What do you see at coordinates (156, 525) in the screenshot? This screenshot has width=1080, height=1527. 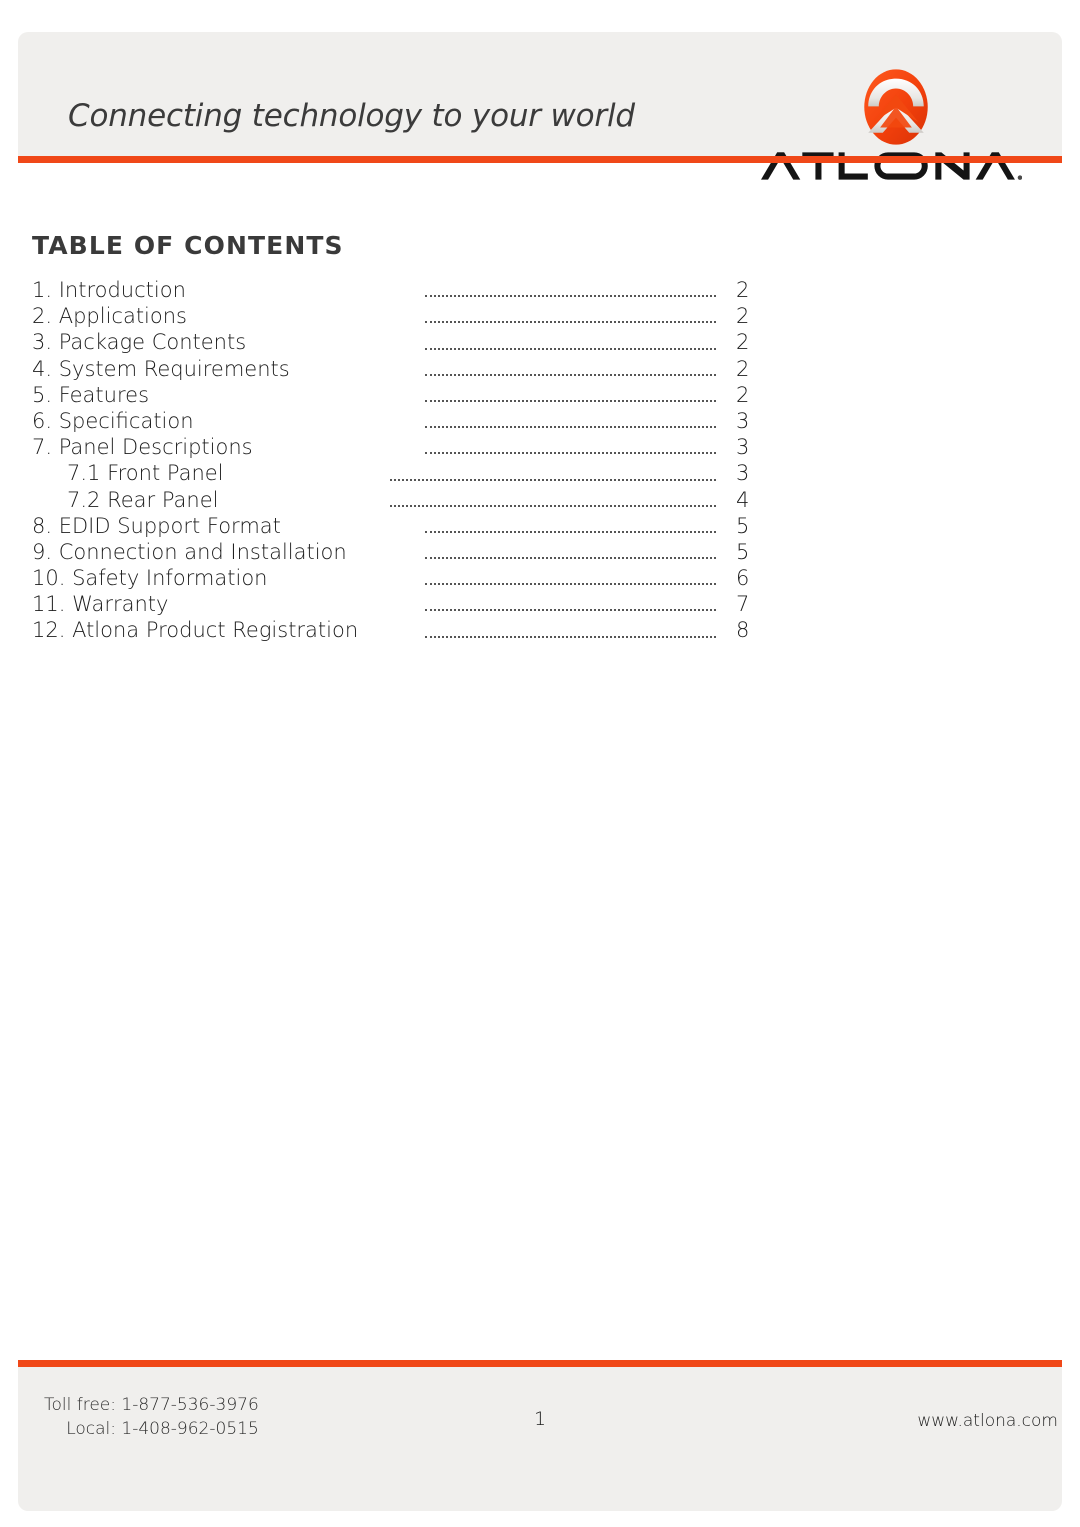 I see `toc-entry-label: 8. EDID Support Format` at bounding box center [156, 525].